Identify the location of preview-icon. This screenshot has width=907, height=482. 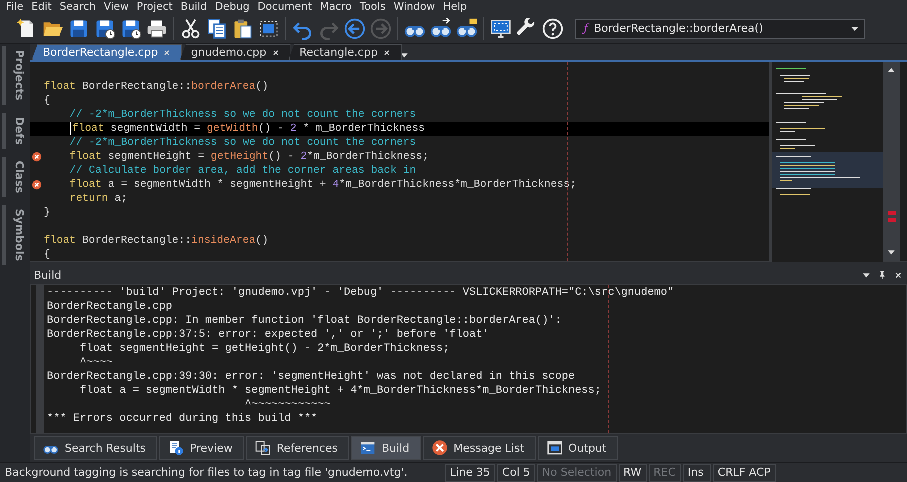
(176, 448).